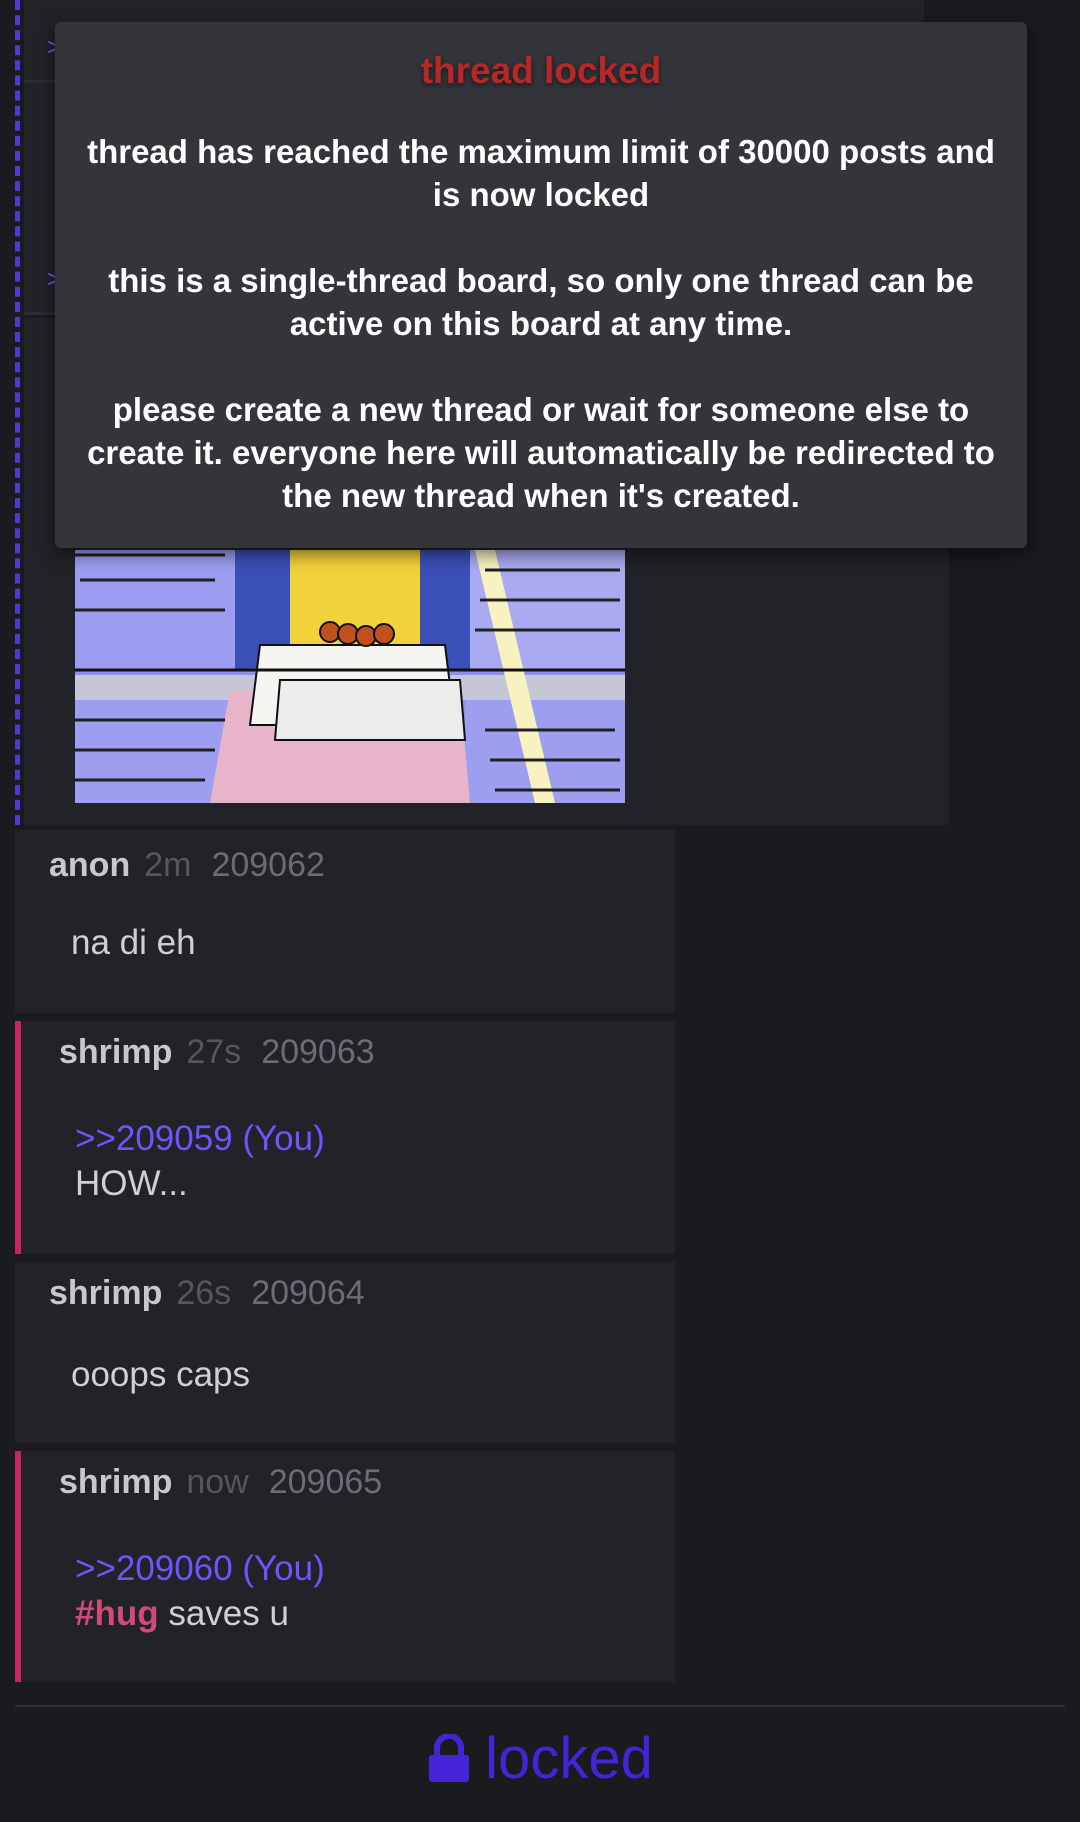 Image resolution: width=1080 pixels, height=1822 pixels. I want to click on post-209064: shrimp 26s 209064 ooops caps, so click(345, 1352).